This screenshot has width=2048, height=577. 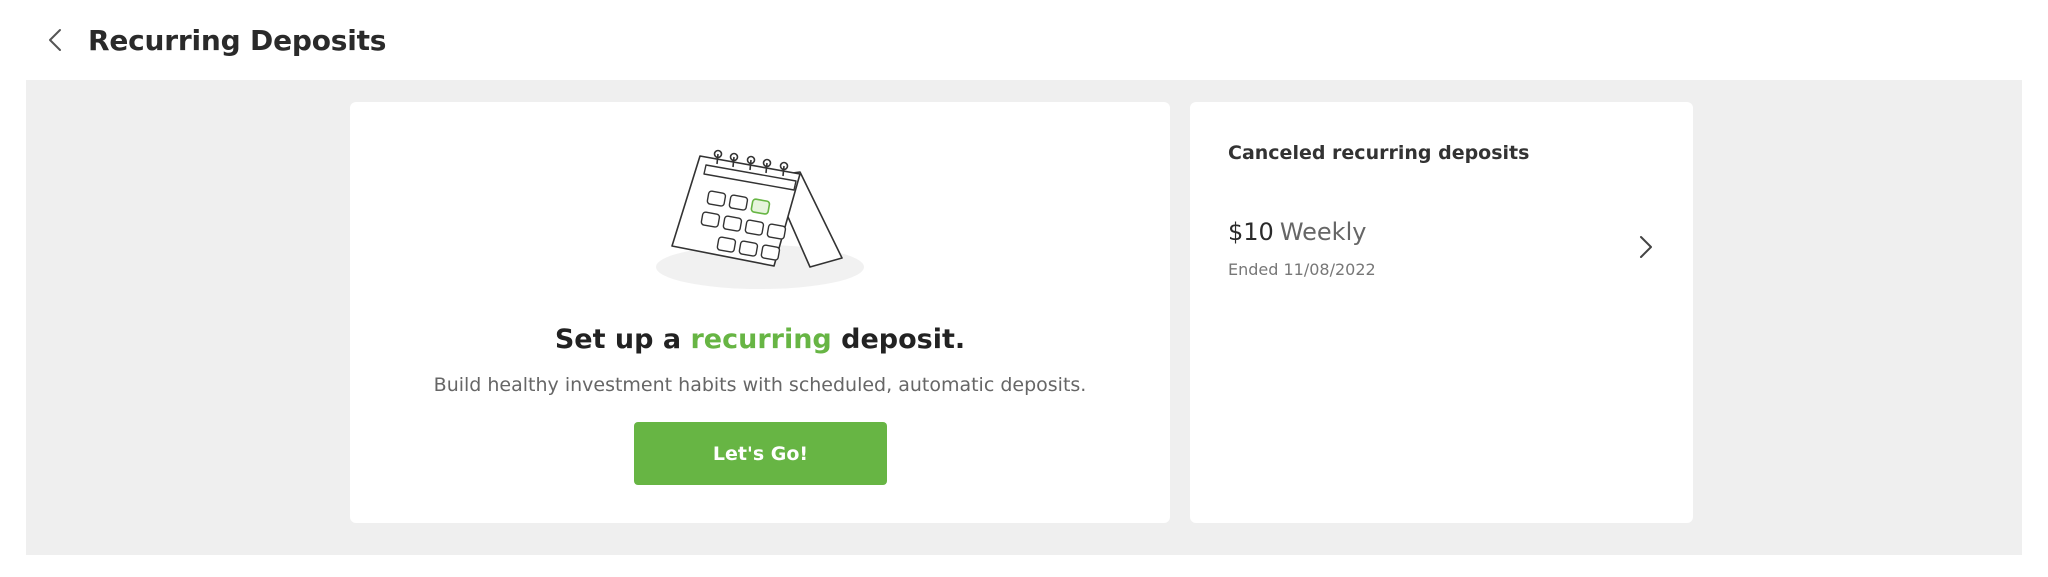 I want to click on deposit-frequency: Weekly, so click(x=1323, y=232).